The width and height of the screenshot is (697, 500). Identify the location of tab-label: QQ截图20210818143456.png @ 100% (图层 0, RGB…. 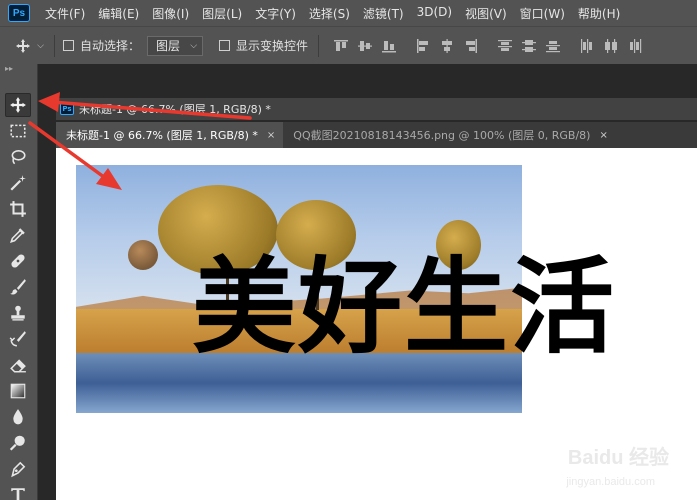
(442, 135).